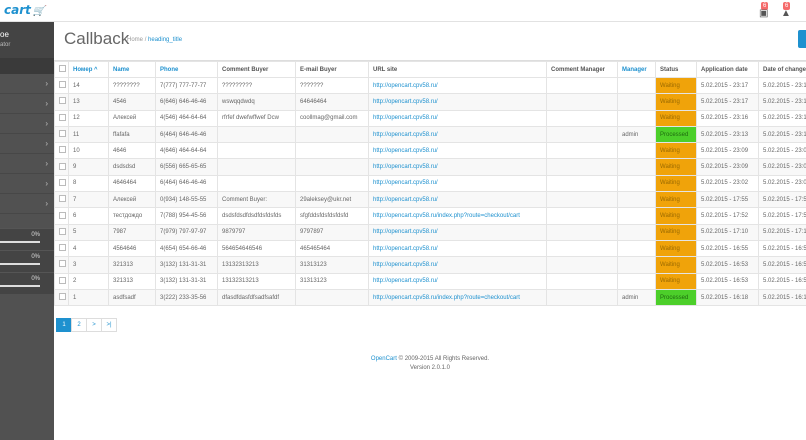 The width and height of the screenshot is (806, 440). Describe the element at coordinates (636, 167) in the screenshot. I see `row-manager` at that location.